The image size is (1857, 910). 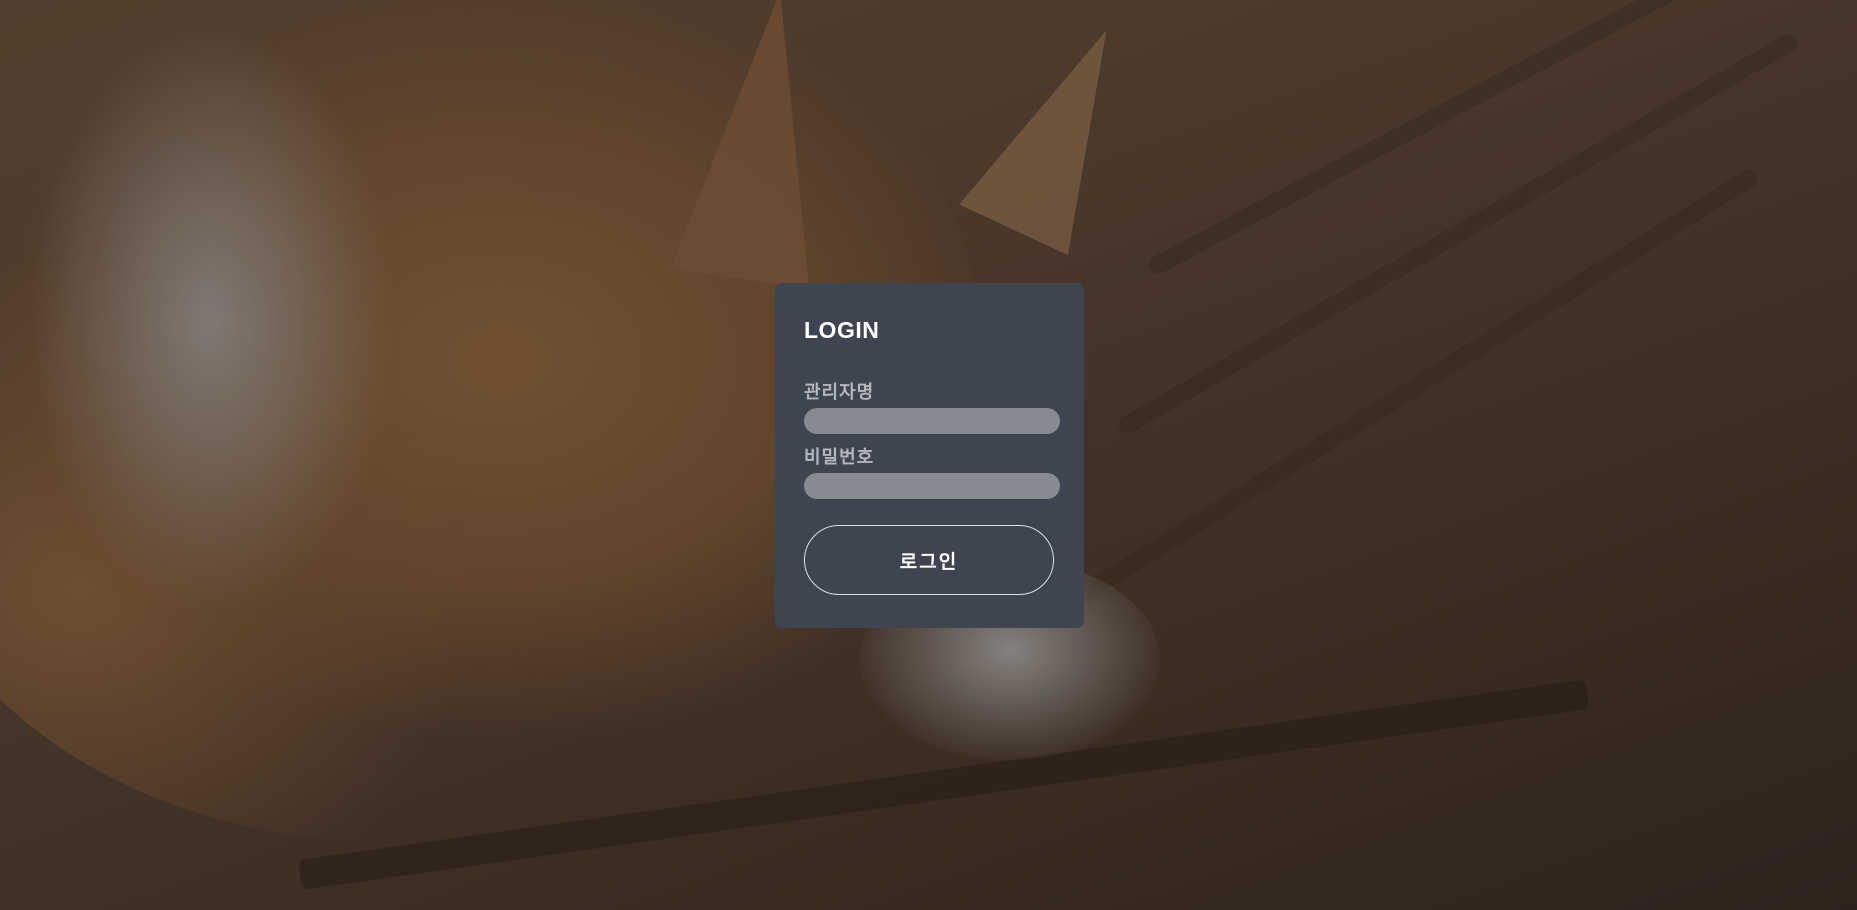 I want to click on login-button: 로그인, so click(x=929, y=560).